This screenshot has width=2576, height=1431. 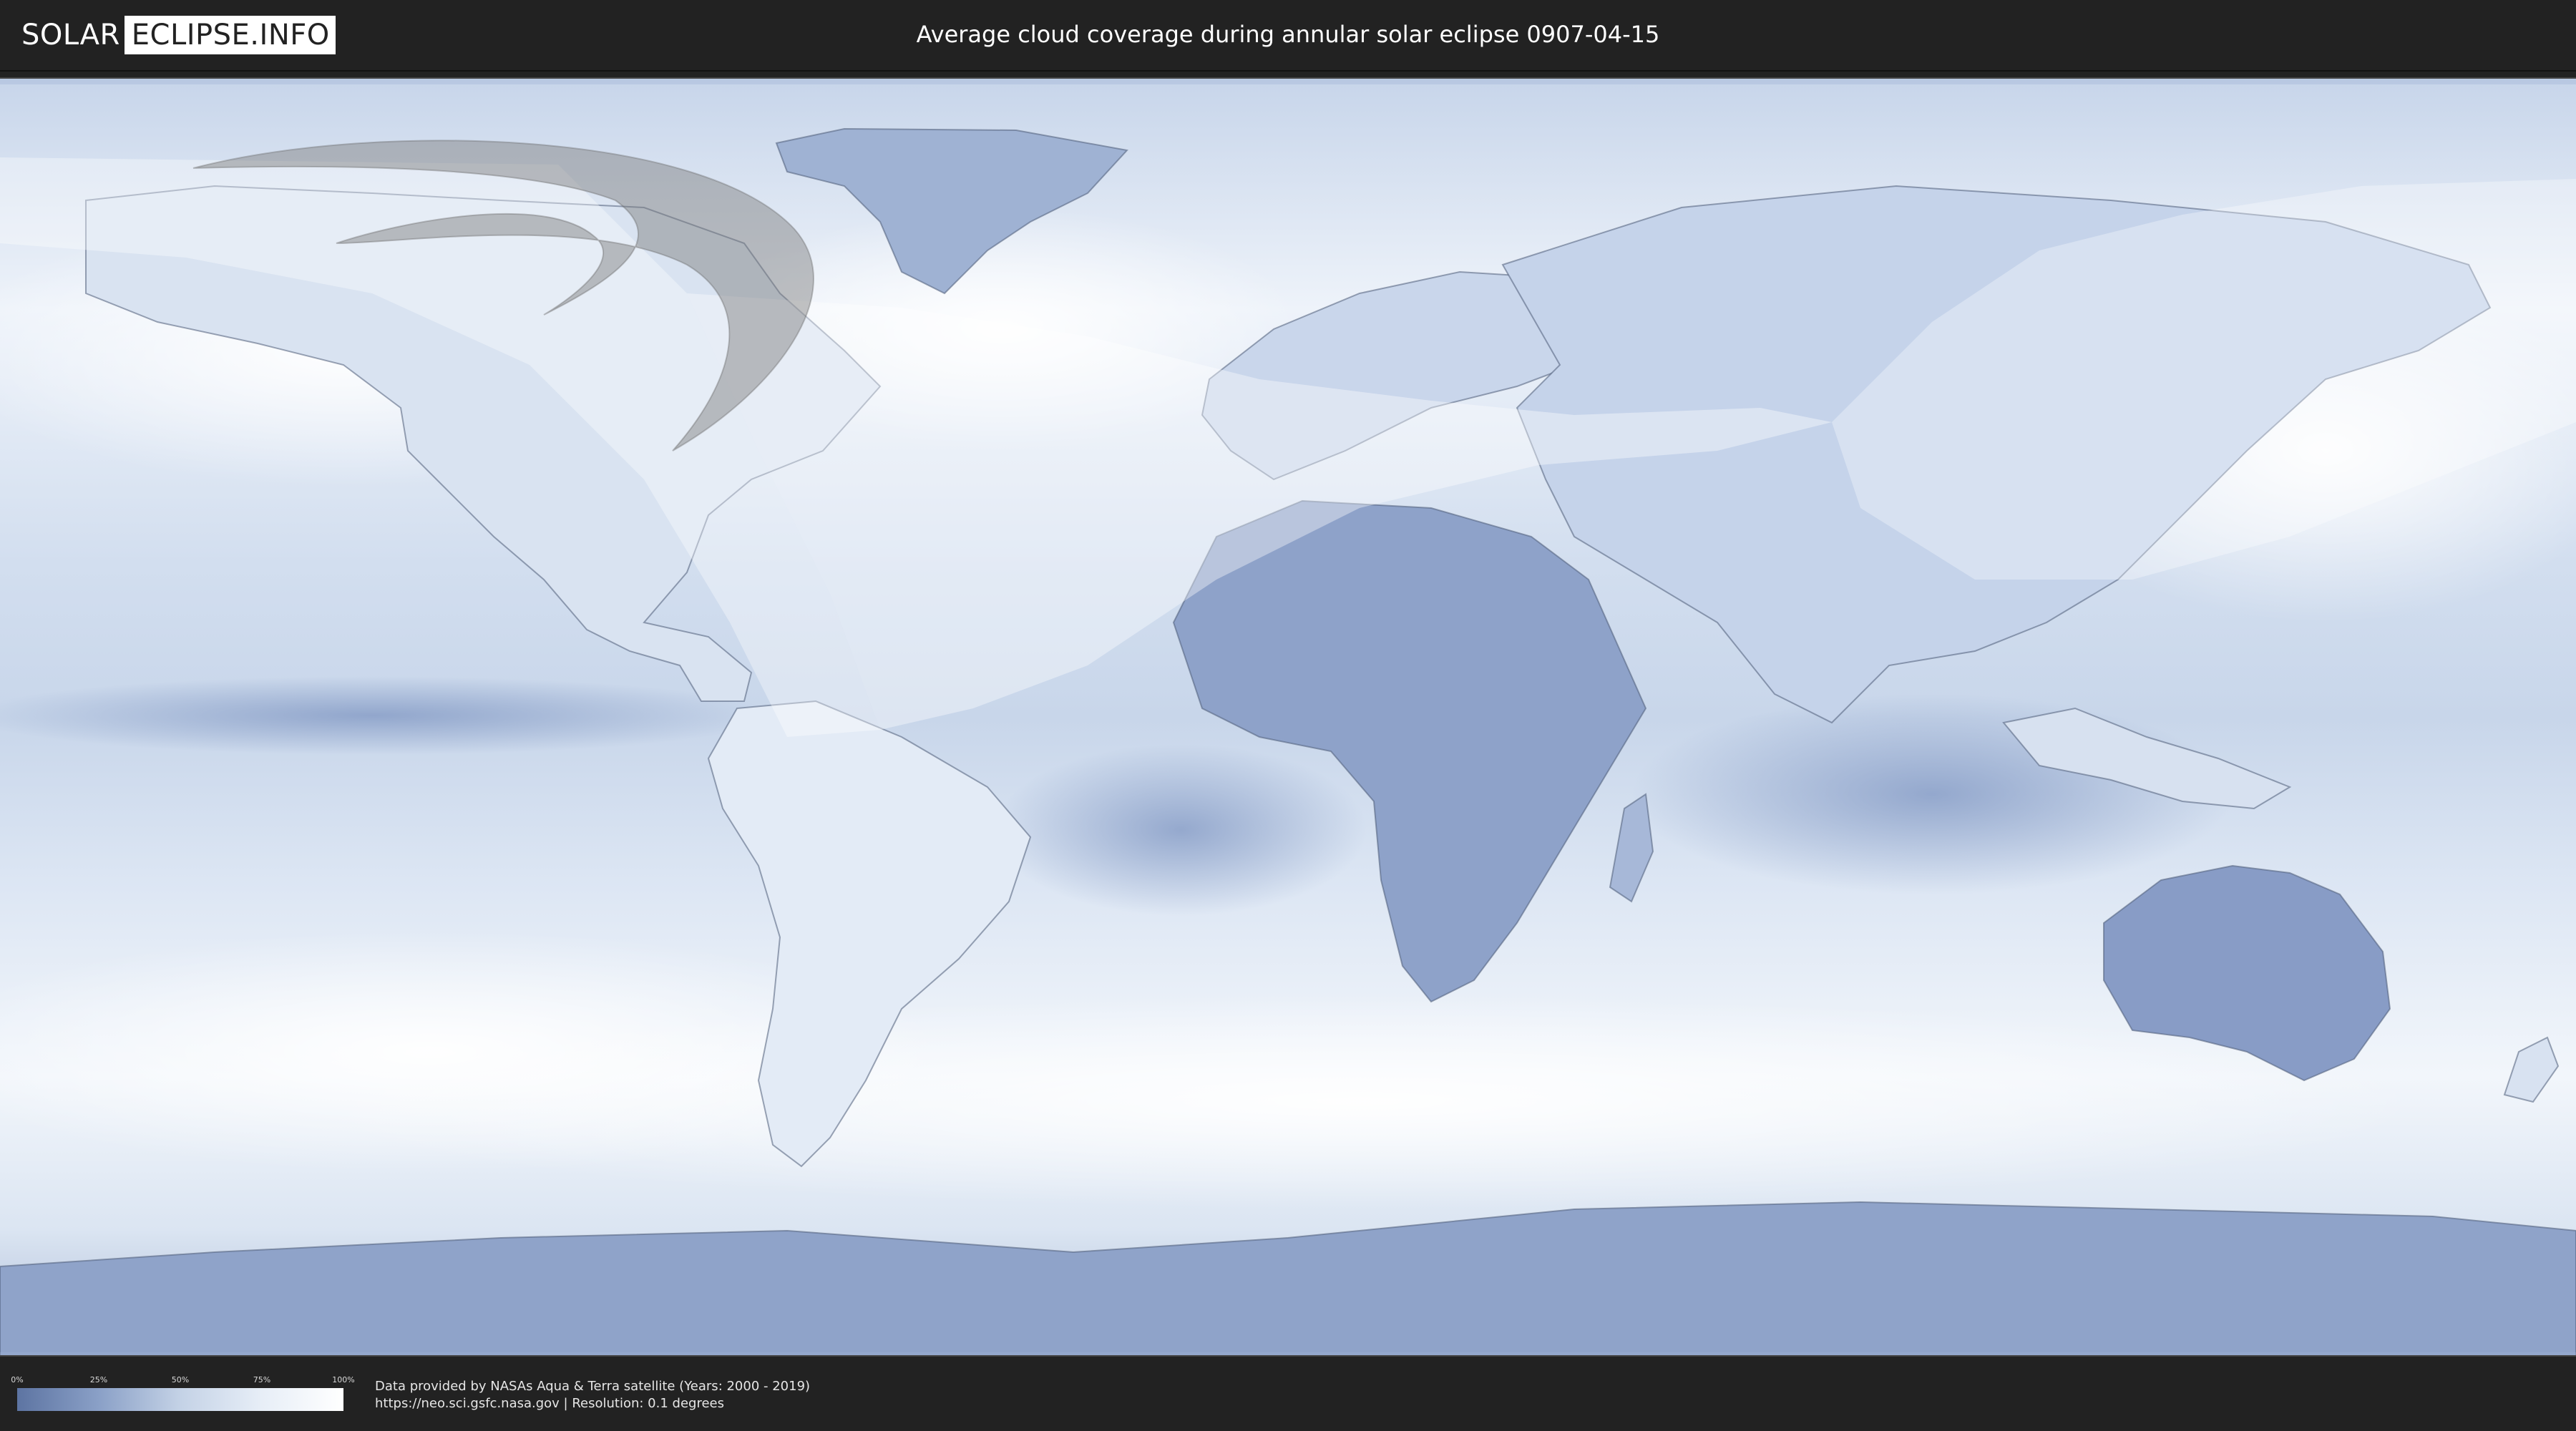 I want to click on legend-tick-25: 25%, so click(x=98, y=1379).